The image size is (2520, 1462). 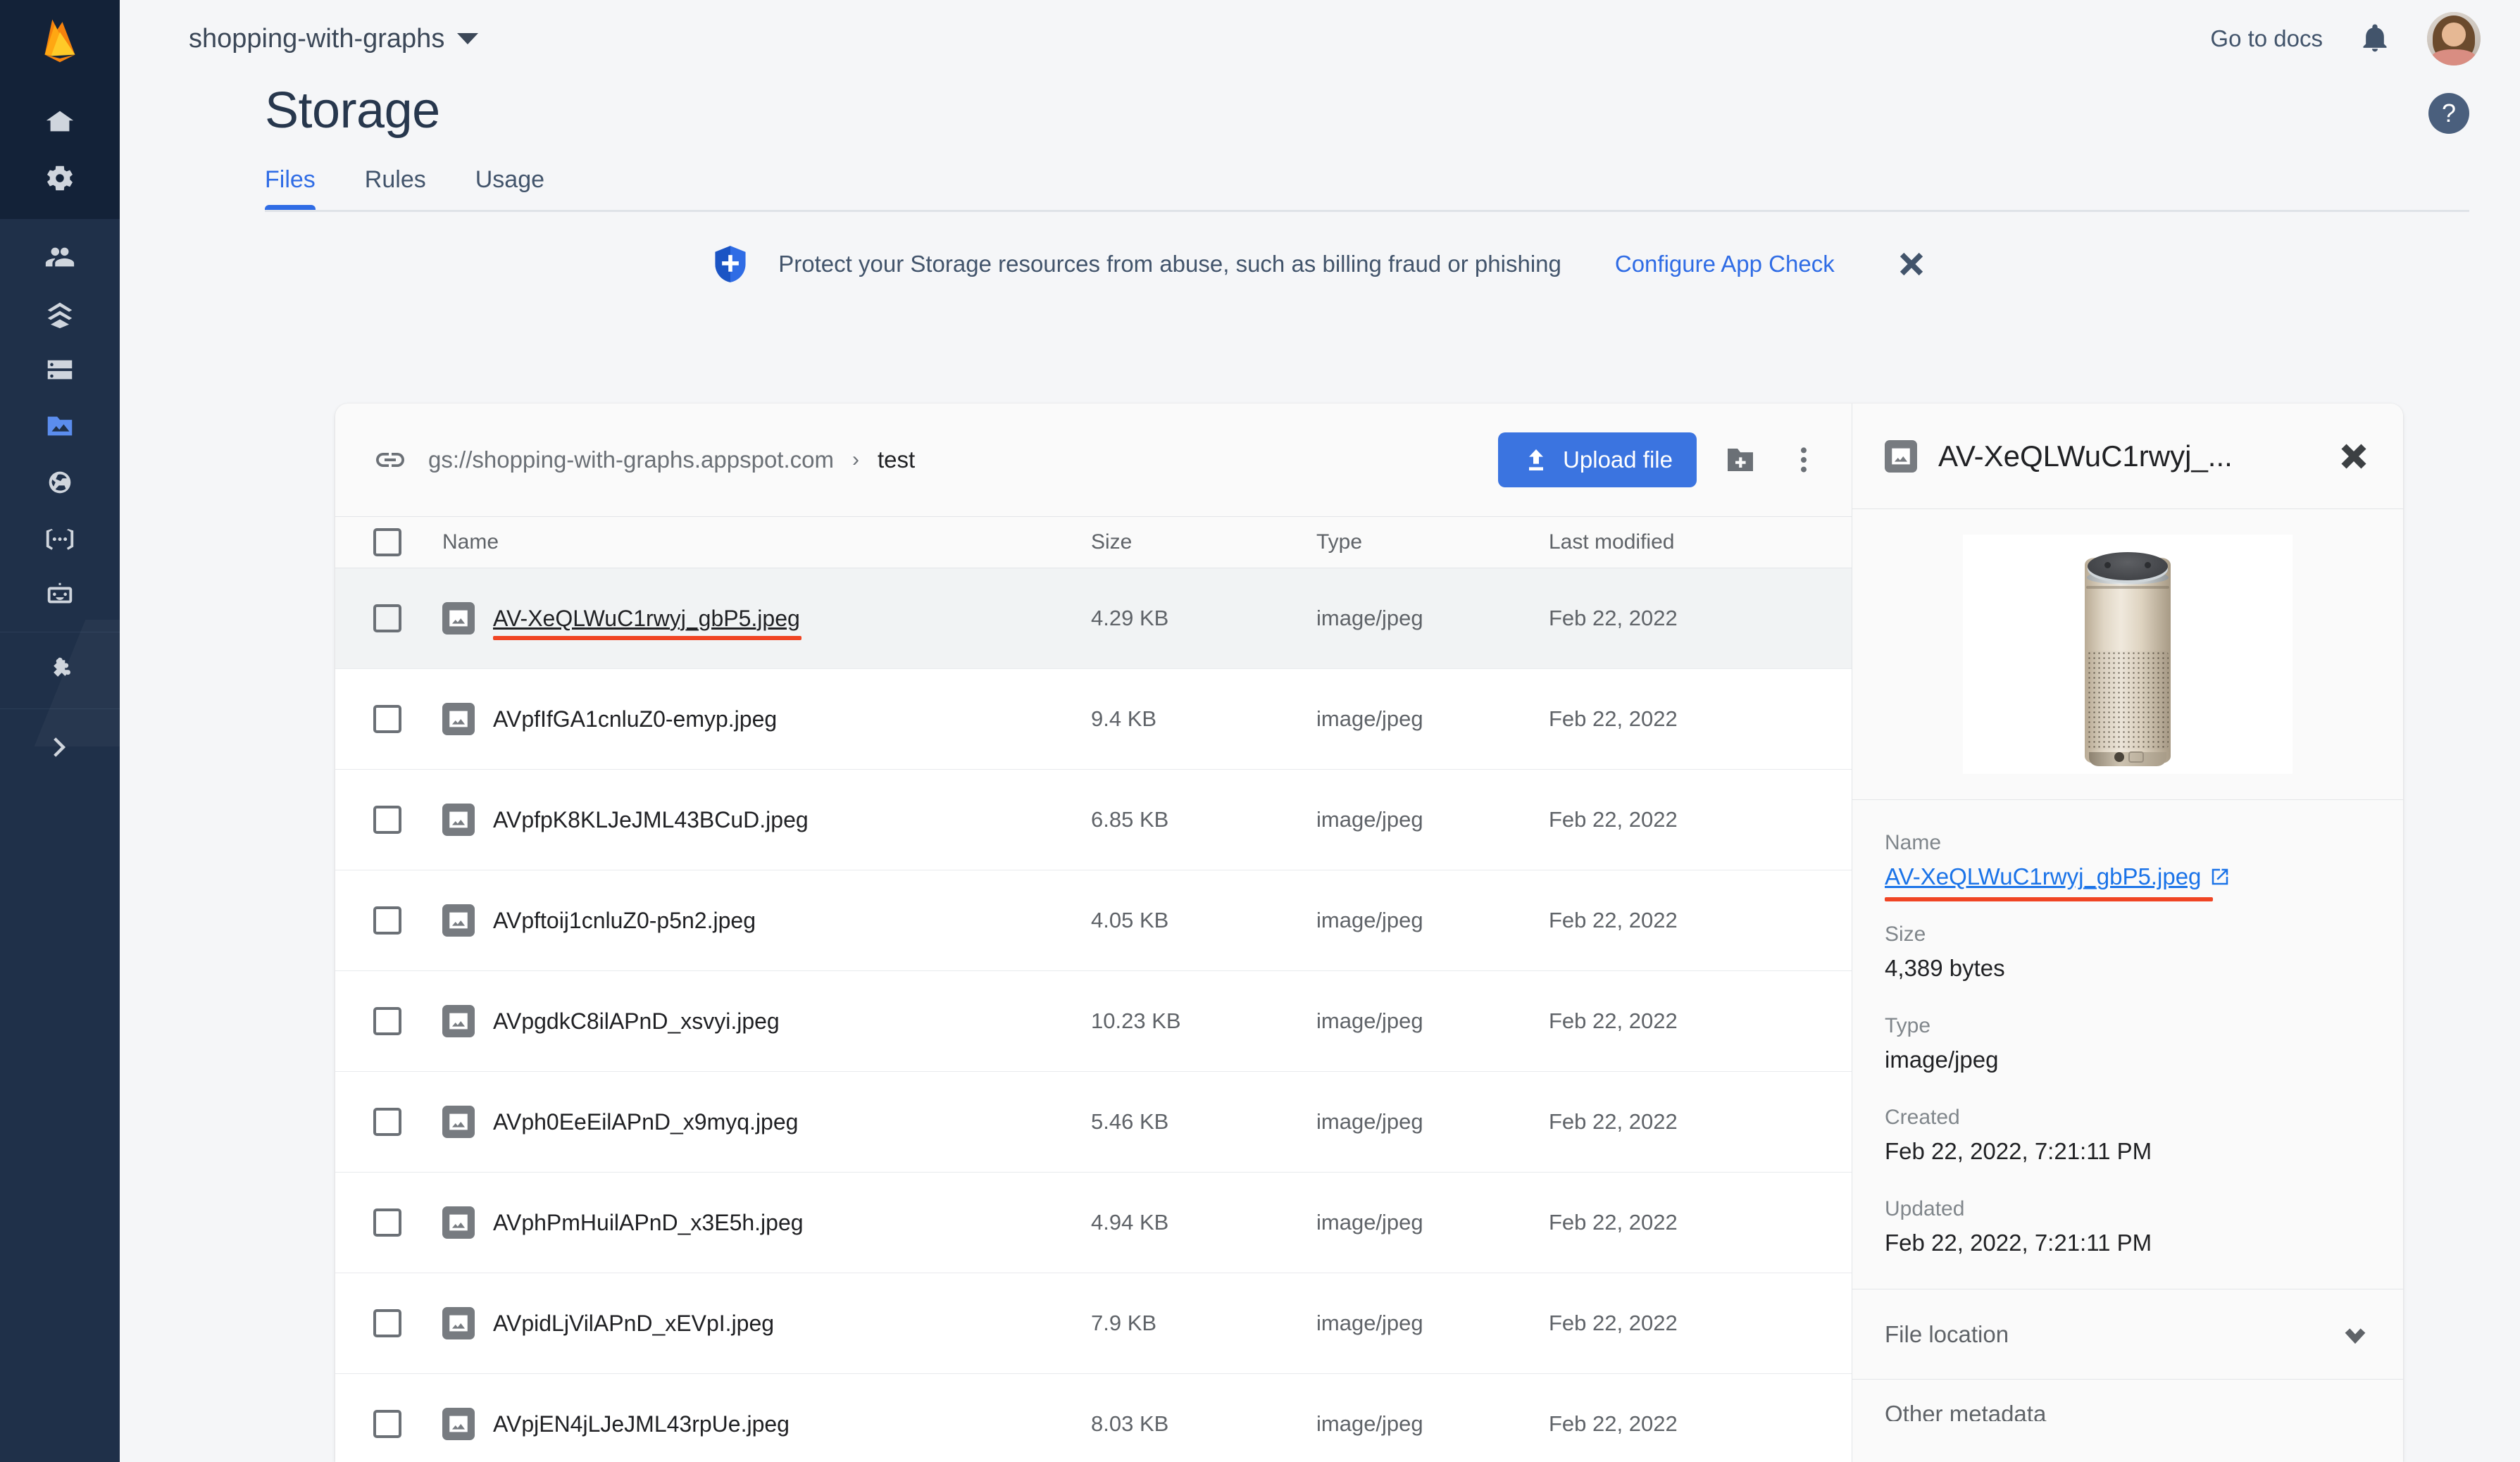 I want to click on sidebar-item-firestore-database, so click(x=60, y=313).